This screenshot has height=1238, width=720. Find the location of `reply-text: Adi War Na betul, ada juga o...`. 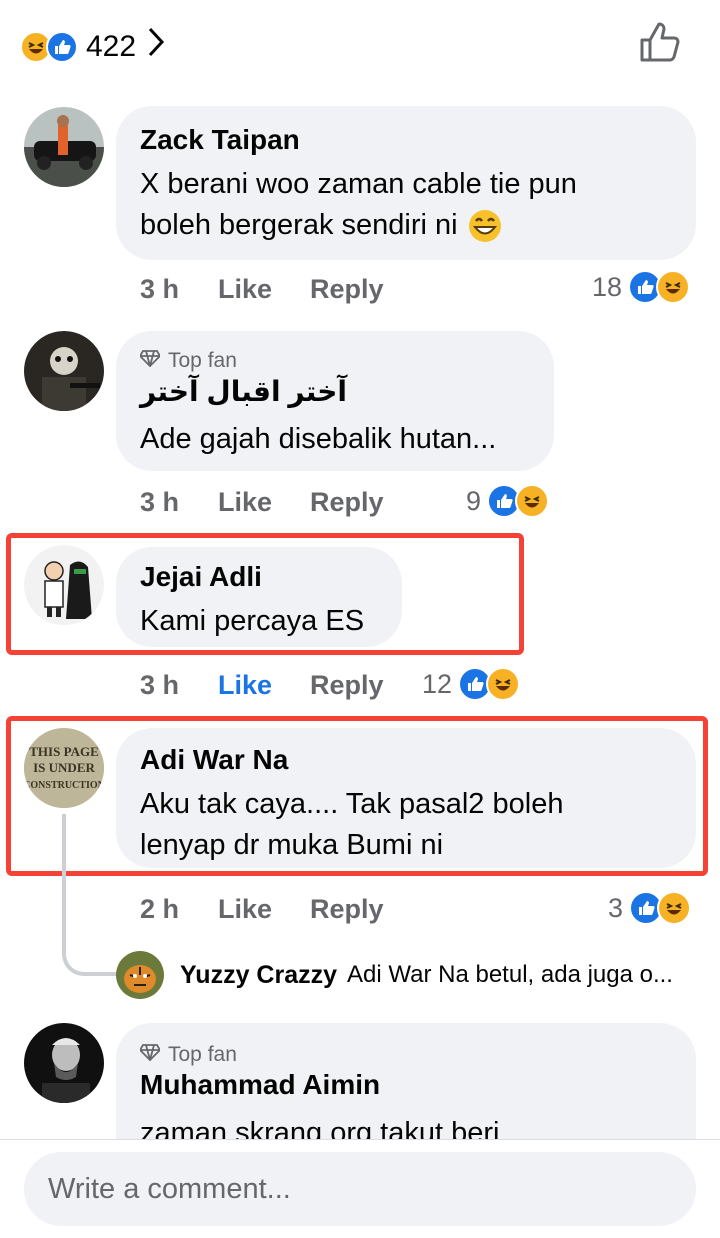

reply-text: Adi War Na betul, ada juga o... is located at coordinates (510, 974).